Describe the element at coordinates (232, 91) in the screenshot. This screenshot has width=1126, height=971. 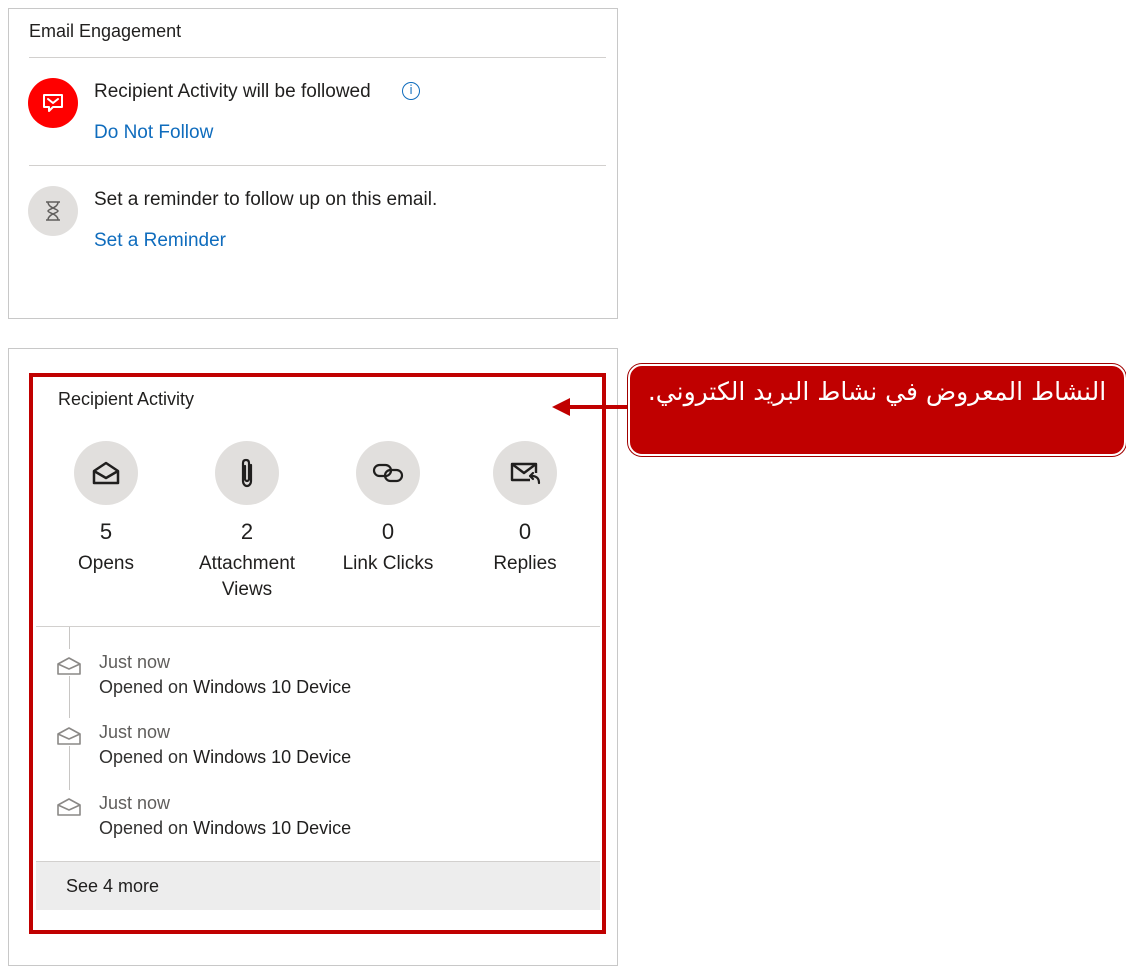
I see `follow-status-text: Recipient Activity will be followed` at that location.